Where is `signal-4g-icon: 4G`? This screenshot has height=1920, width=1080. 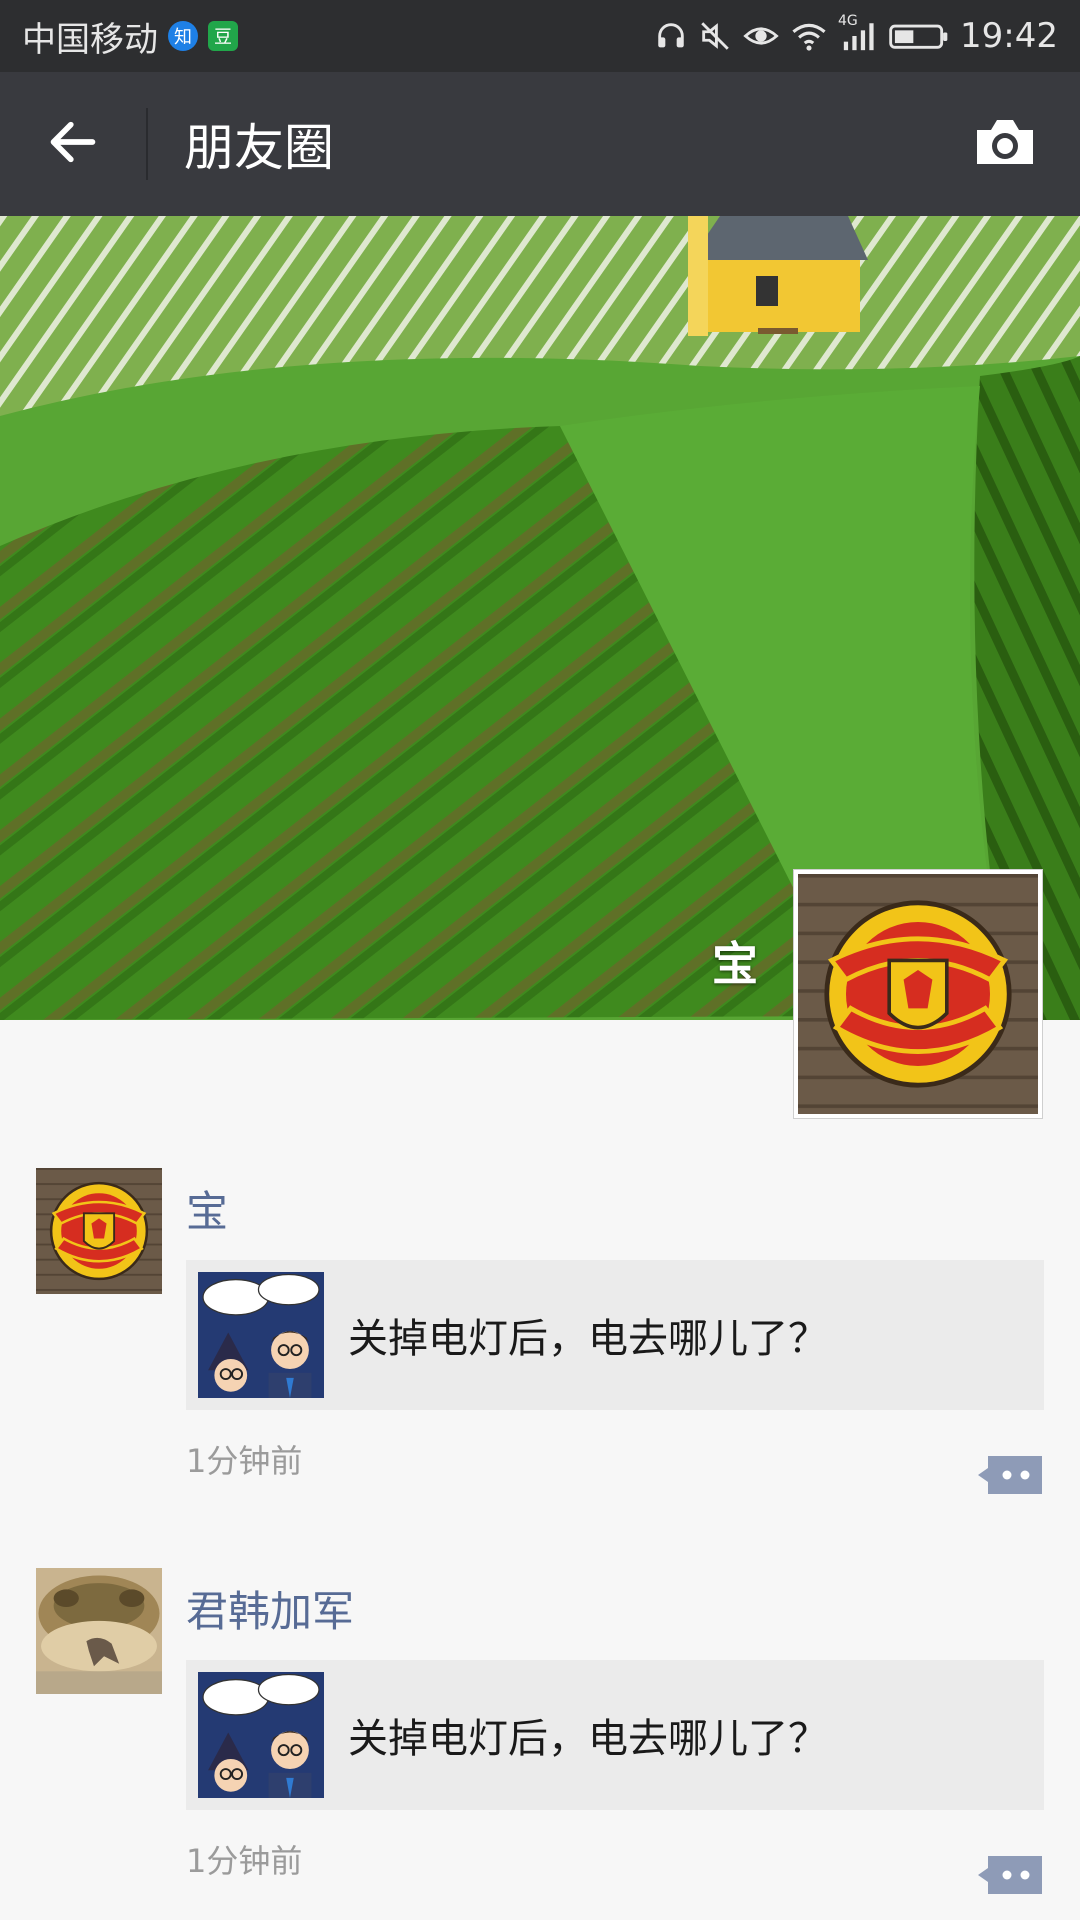 signal-4g-icon: 4G is located at coordinates (858, 33).